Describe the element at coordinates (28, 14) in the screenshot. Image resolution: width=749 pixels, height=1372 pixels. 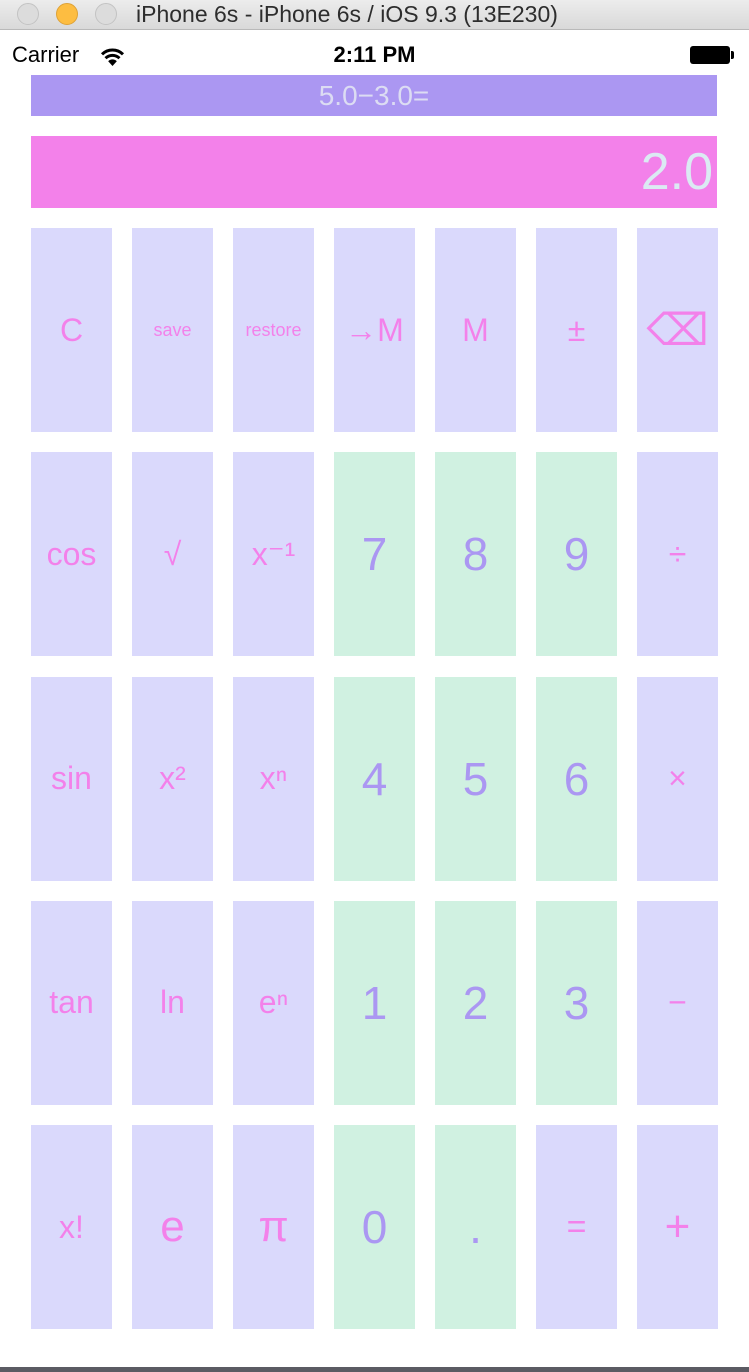
I see `window-close-button` at that location.